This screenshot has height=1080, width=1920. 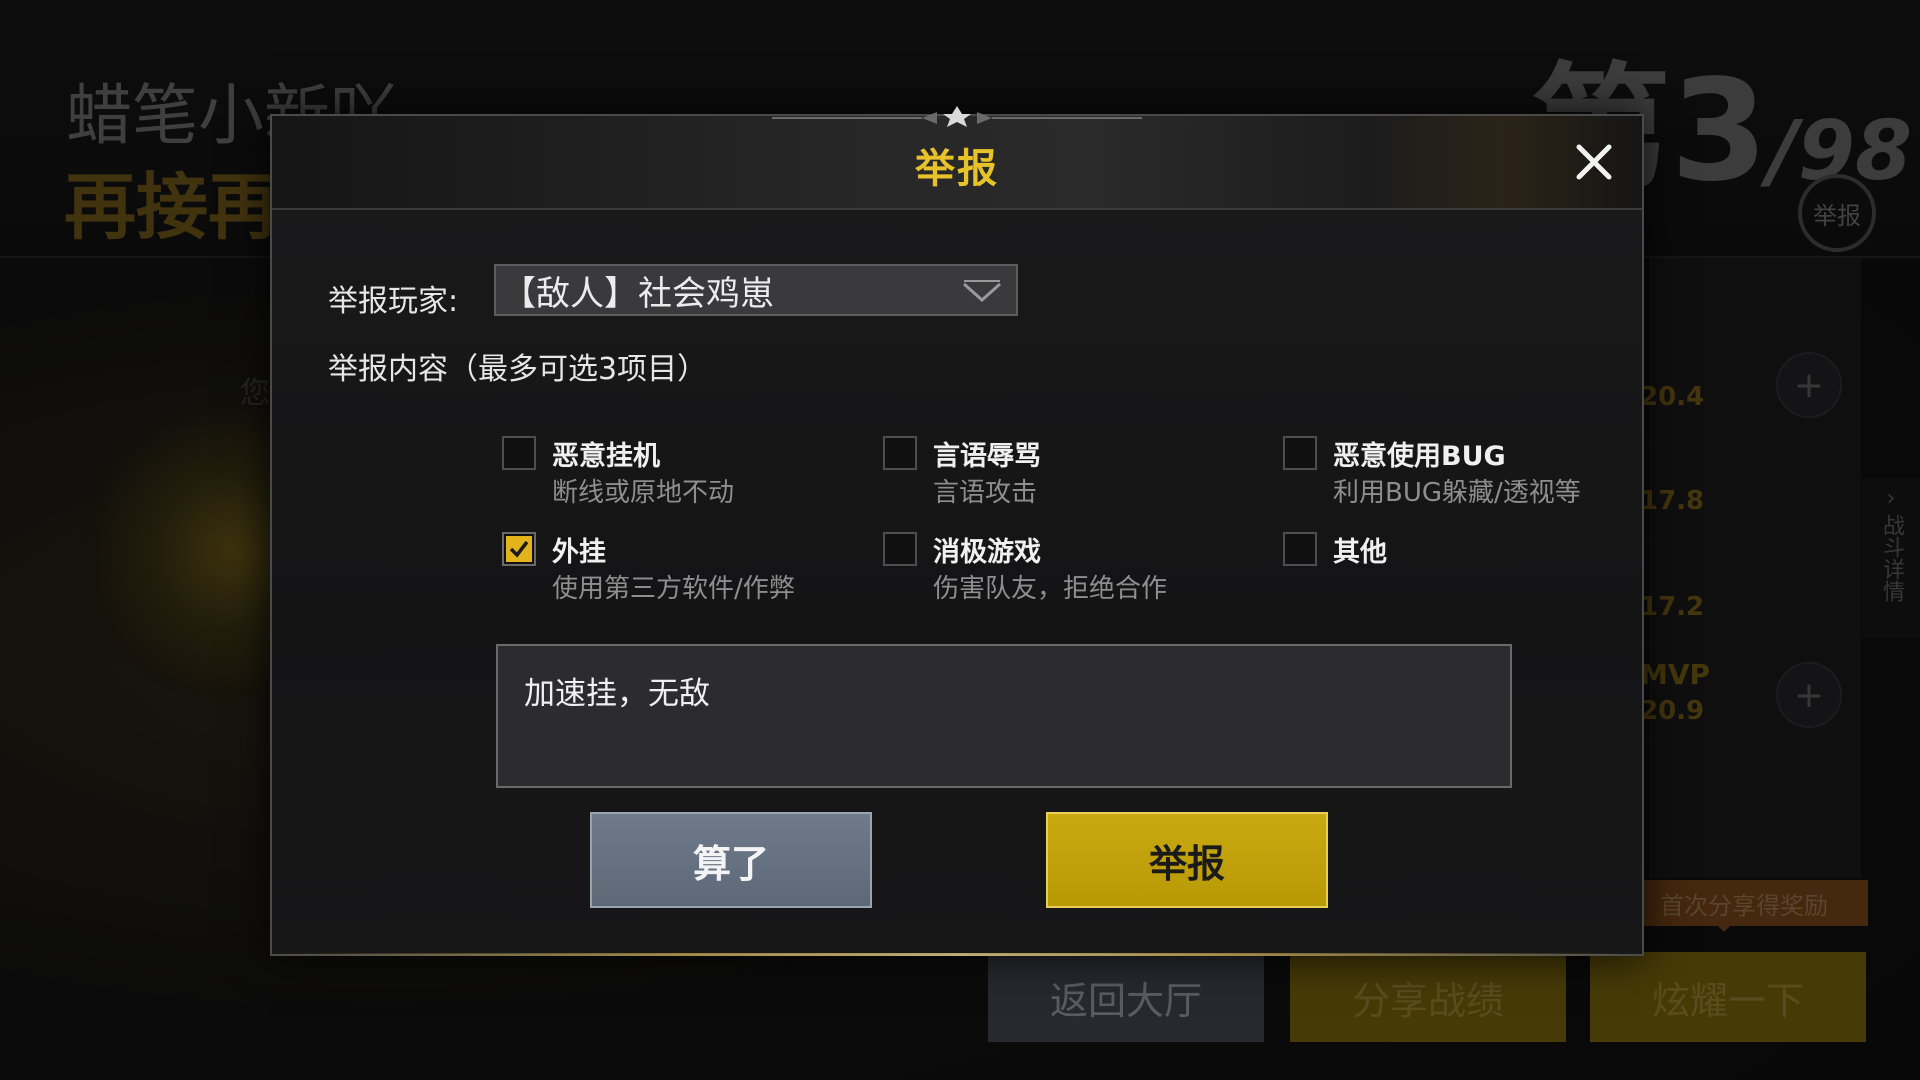 What do you see at coordinates (1050, 589) in the screenshot?
I see `option-desc: 伤害队友，拒绝合作` at bounding box center [1050, 589].